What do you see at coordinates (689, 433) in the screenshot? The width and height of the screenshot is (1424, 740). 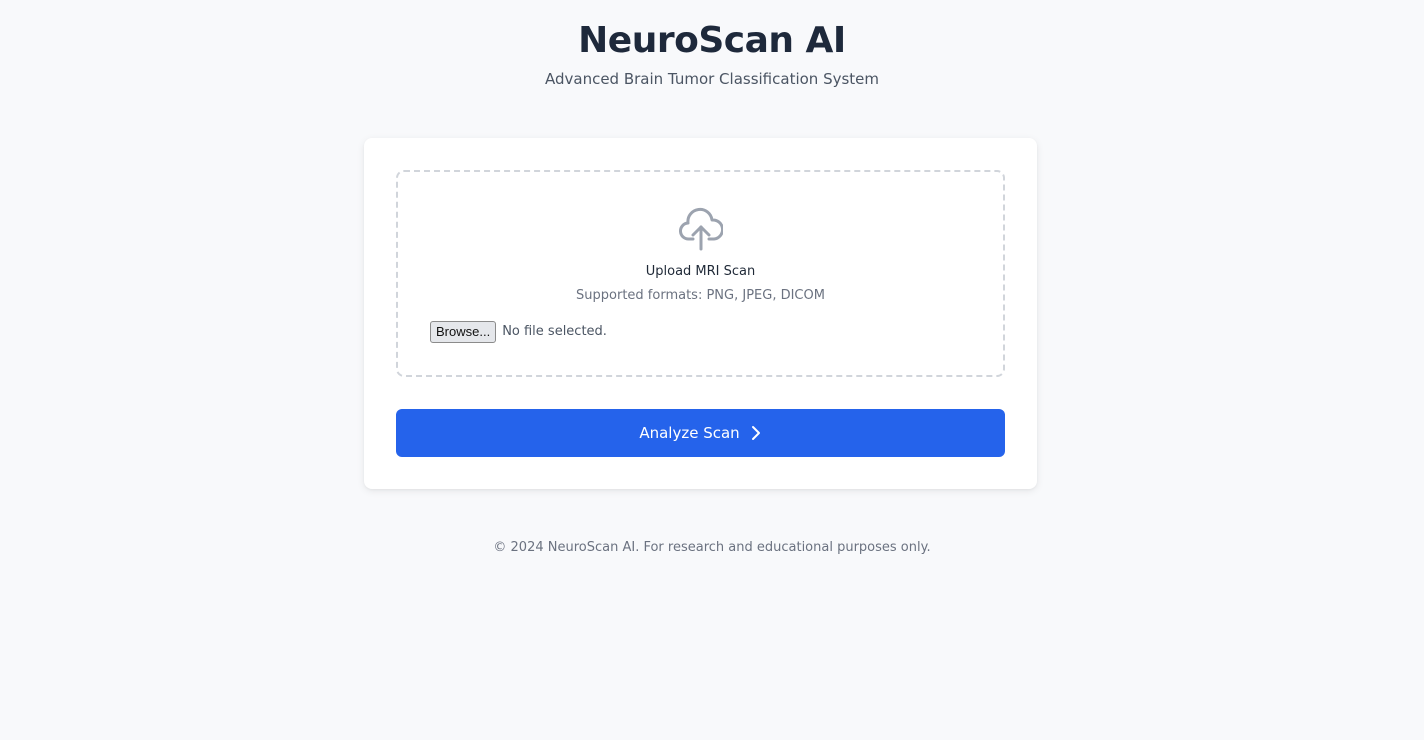 I see `analyze-button-label: Analyze Scan` at bounding box center [689, 433].